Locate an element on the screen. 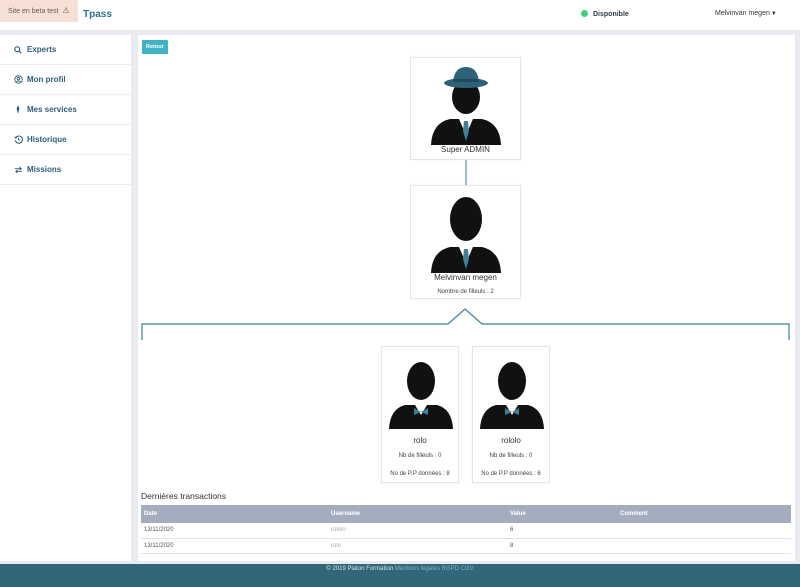 The height and width of the screenshot is (587, 800). sidebar-item-mon-profil: Mon profil is located at coordinates (65, 80).